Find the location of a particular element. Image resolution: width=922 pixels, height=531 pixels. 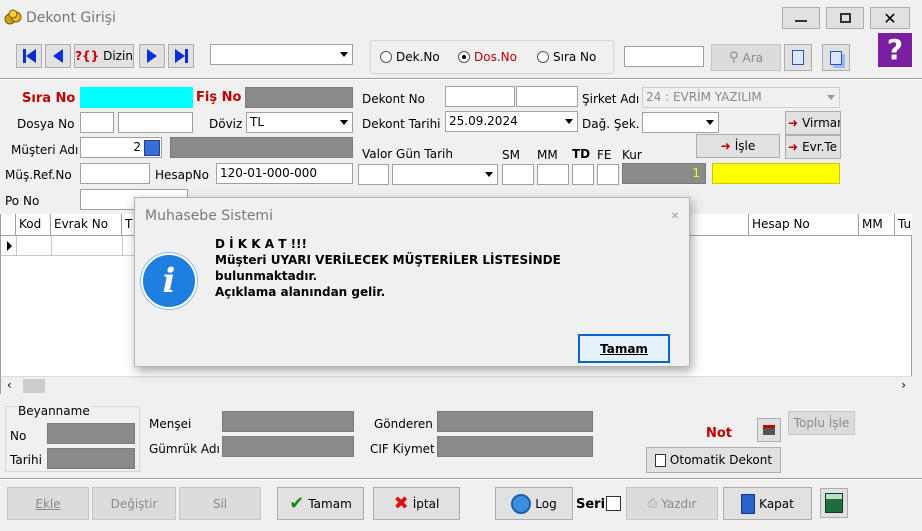

radio-dek-no: Dek.No is located at coordinates (410, 57).